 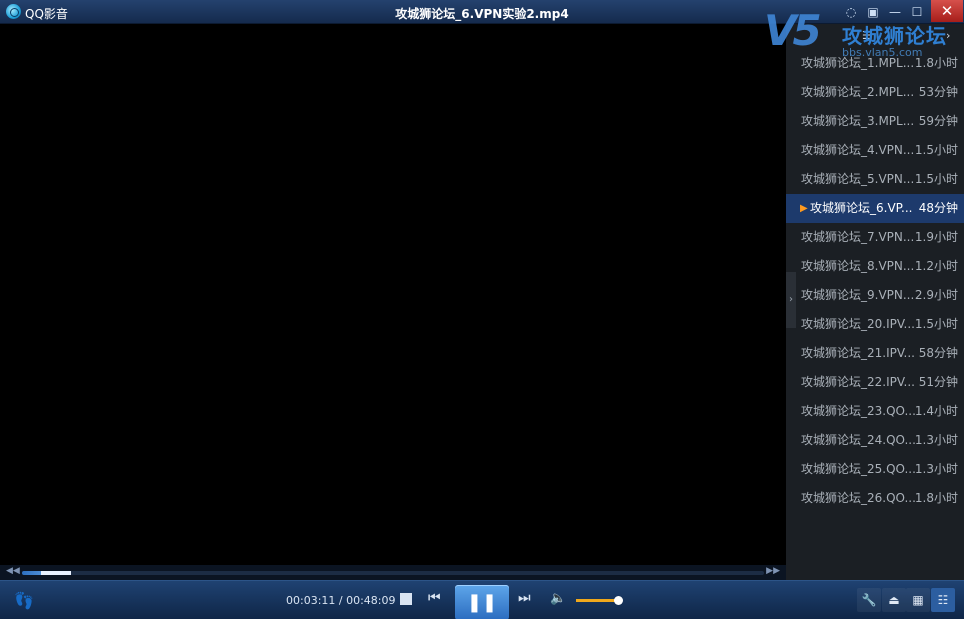 I want to click on playlist-item: 攻城狮论坛_9.VPN... 2.9小时, so click(x=875, y=295).